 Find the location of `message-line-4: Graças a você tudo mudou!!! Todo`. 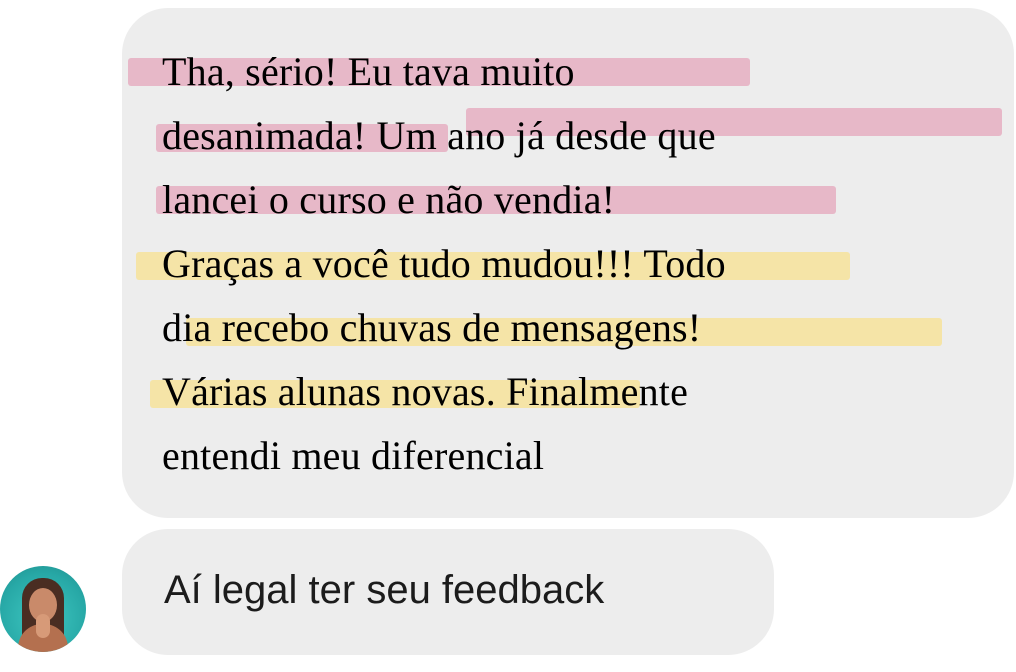

message-line-4: Graças a você tudo mudou!!! Todo is located at coordinates (444, 263).